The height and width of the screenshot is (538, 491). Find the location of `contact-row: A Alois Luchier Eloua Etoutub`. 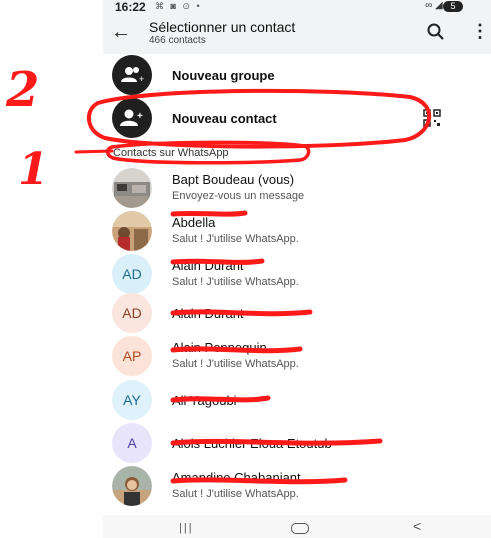

contact-row: A Alois Luchier Eloua Etoutub is located at coordinates (297, 443).